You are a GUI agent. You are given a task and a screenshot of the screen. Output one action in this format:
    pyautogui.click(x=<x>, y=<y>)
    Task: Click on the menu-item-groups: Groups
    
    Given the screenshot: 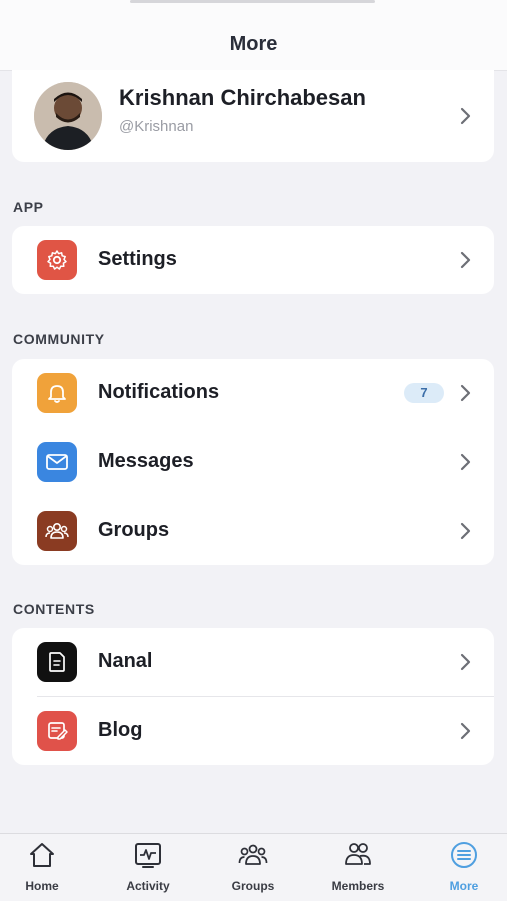 What is the action you would take?
    pyautogui.click(x=253, y=531)
    